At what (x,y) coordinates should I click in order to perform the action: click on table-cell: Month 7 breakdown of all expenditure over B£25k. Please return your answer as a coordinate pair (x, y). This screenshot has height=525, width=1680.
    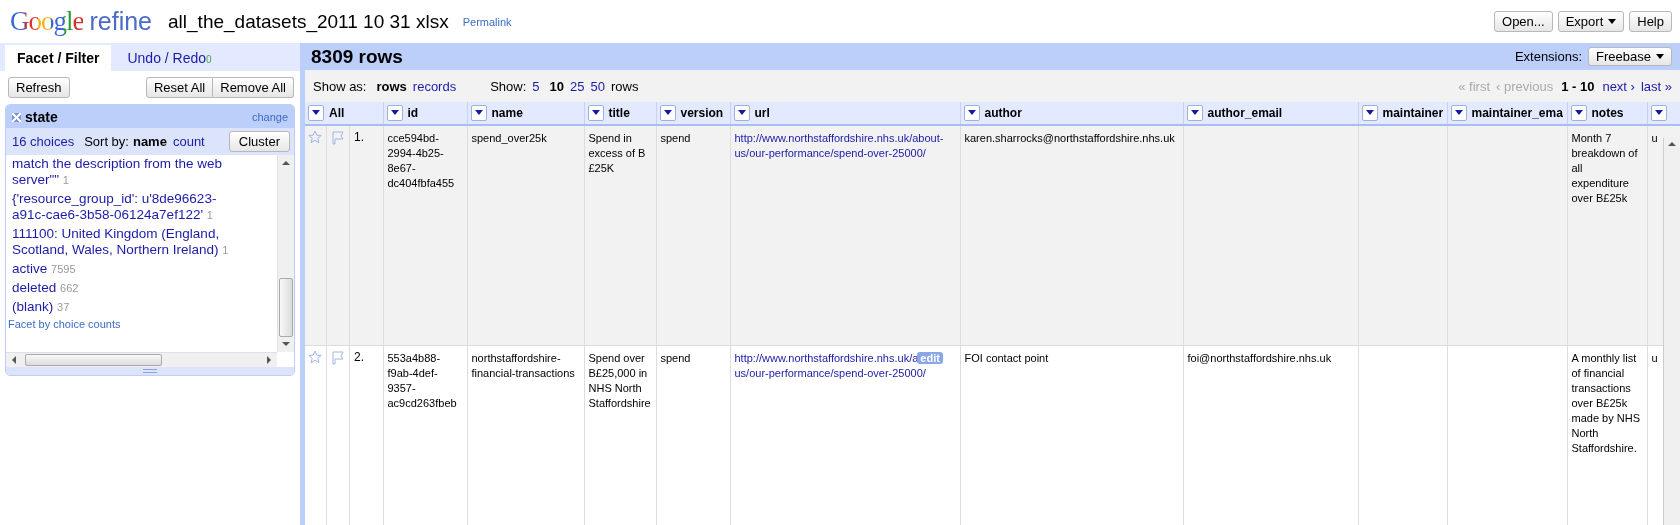
    Looking at the image, I should click on (1604, 168).